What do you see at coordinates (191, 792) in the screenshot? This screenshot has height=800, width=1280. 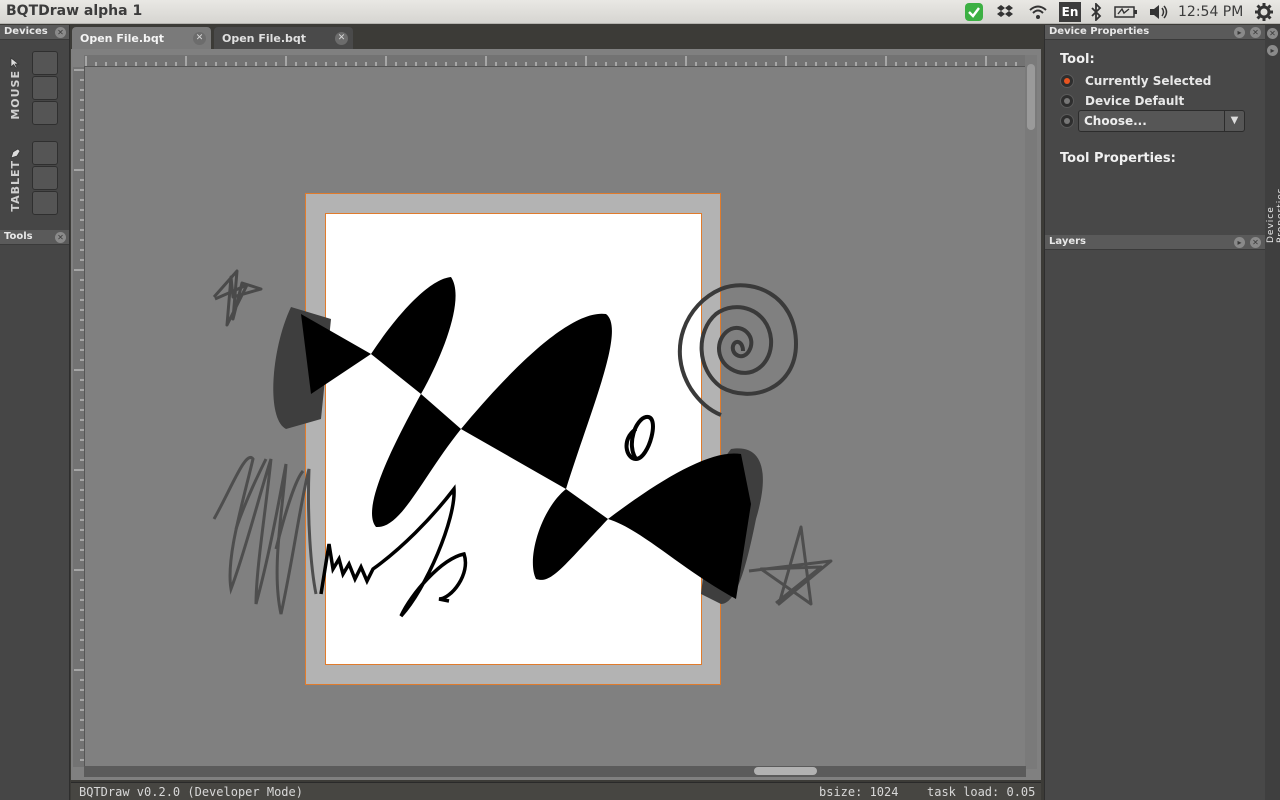 I see `version-text: BQTDraw v0.2.0 (Developer Mode)` at bounding box center [191, 792].